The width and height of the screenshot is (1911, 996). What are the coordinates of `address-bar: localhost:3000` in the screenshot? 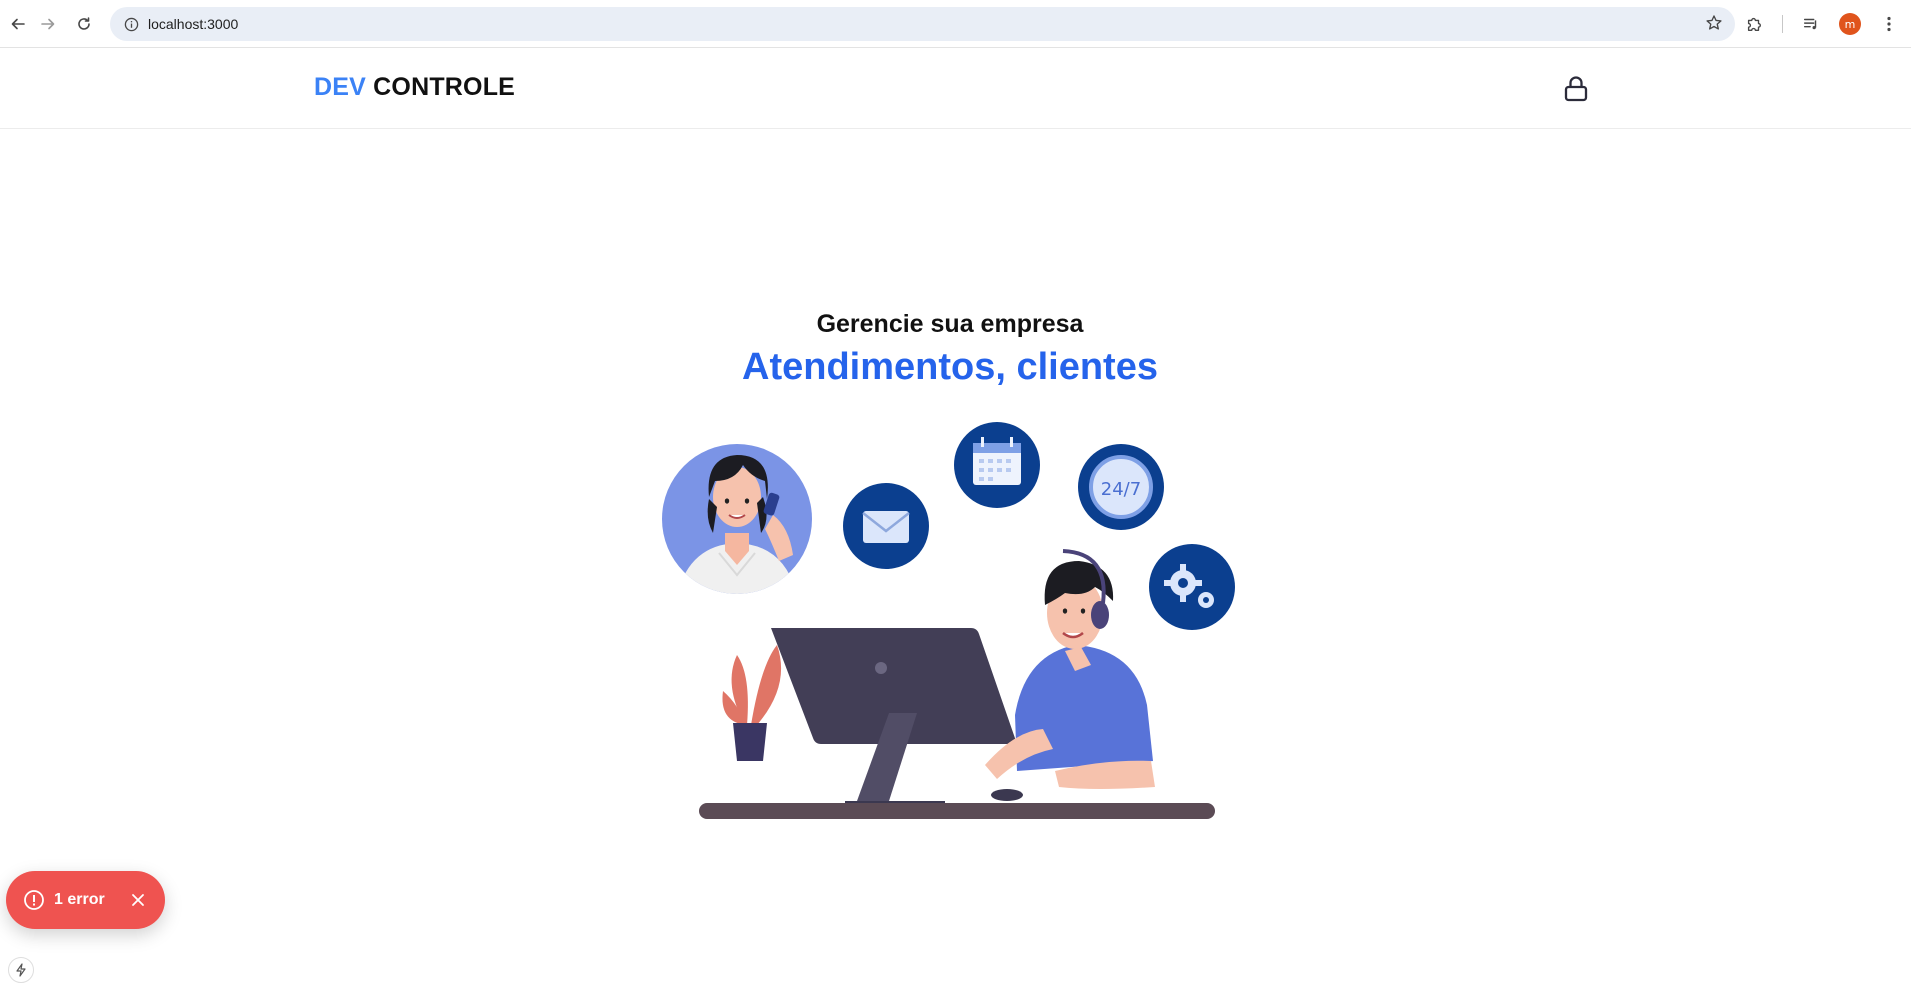 It's located at (922, 24).